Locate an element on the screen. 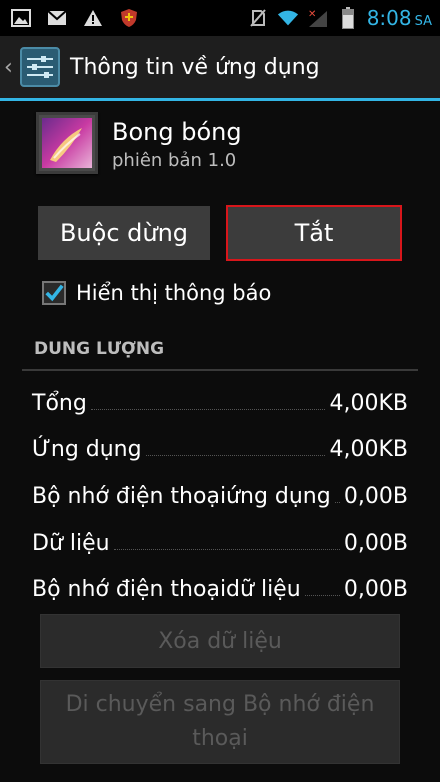 Image resolution: width=440 pixels, height=782 pixels. show-notifications-row: Hiển thị thông báo is located at coordinates (156, 293).